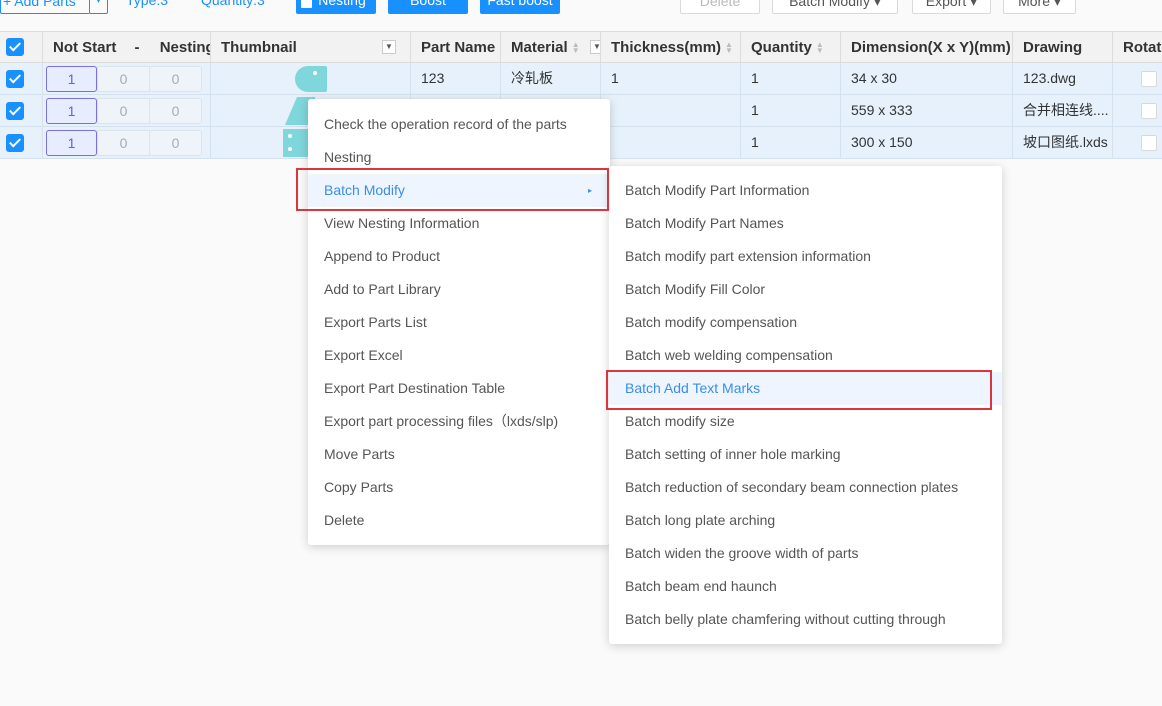 The image size is (1162, 706). I want to click on table-row: 1 0 0 123 冷轧板 1 1 34 x 30 123.dwg, so click(581, 79).